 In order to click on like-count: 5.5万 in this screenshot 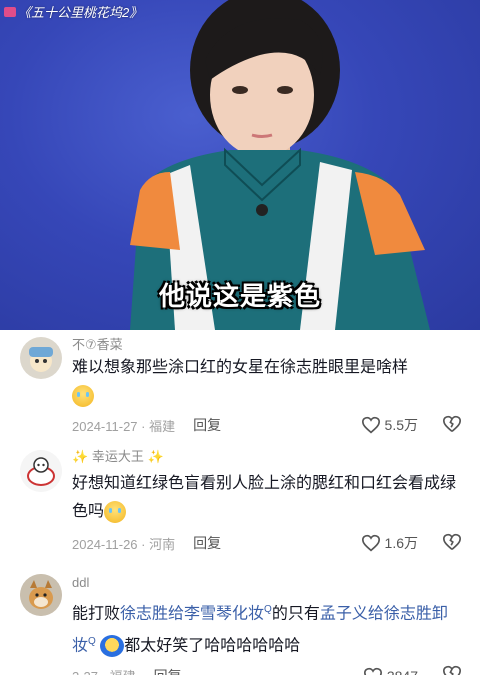, I will do `click(401, 425)`.